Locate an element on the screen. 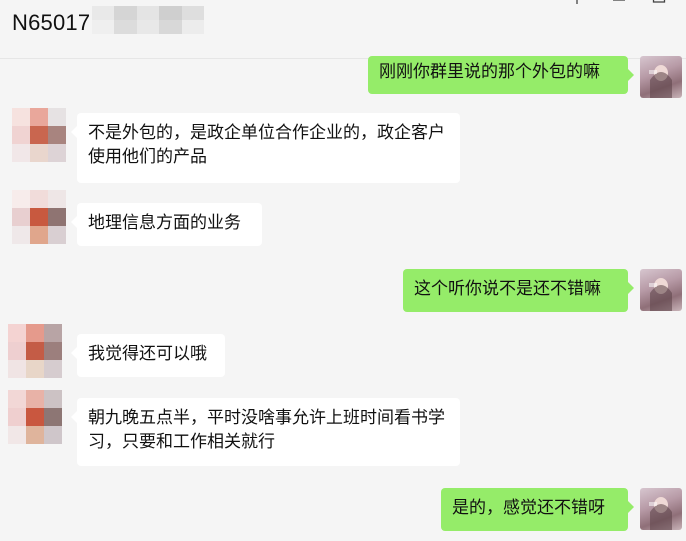 This screenshot has width=686, height=541. minimize-icon is located at coordinates (619, 2).